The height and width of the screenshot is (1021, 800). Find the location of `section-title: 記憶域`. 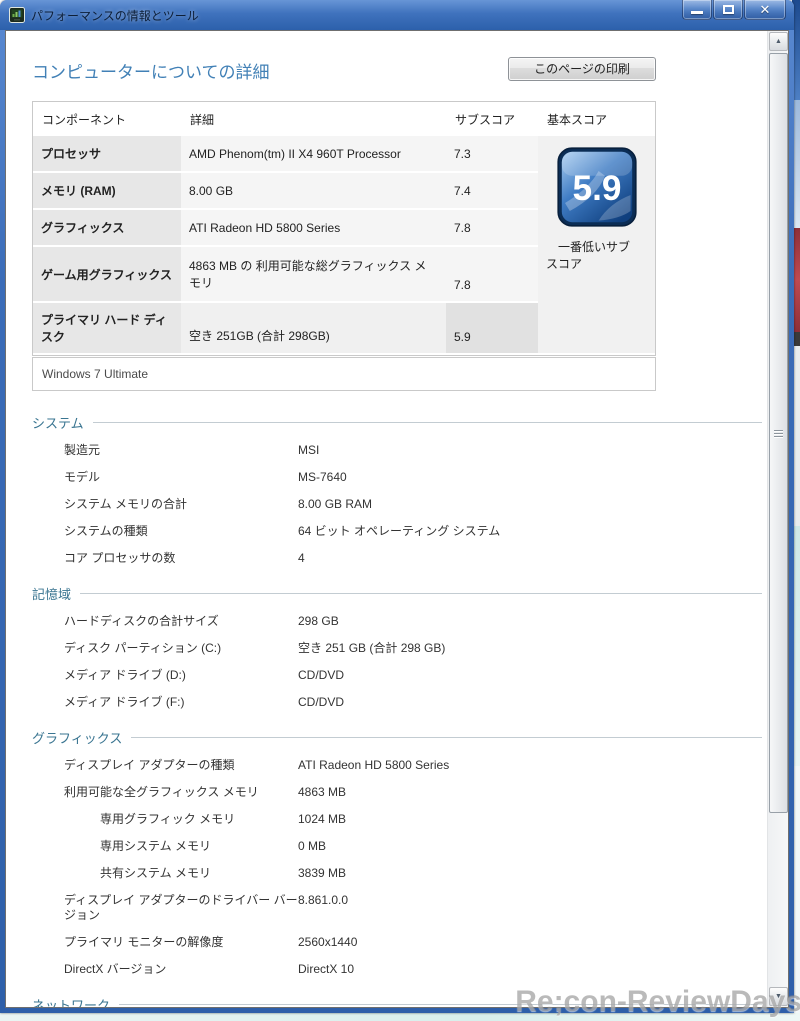

section-title: 記憶域 is located at coordinates (52, 594).